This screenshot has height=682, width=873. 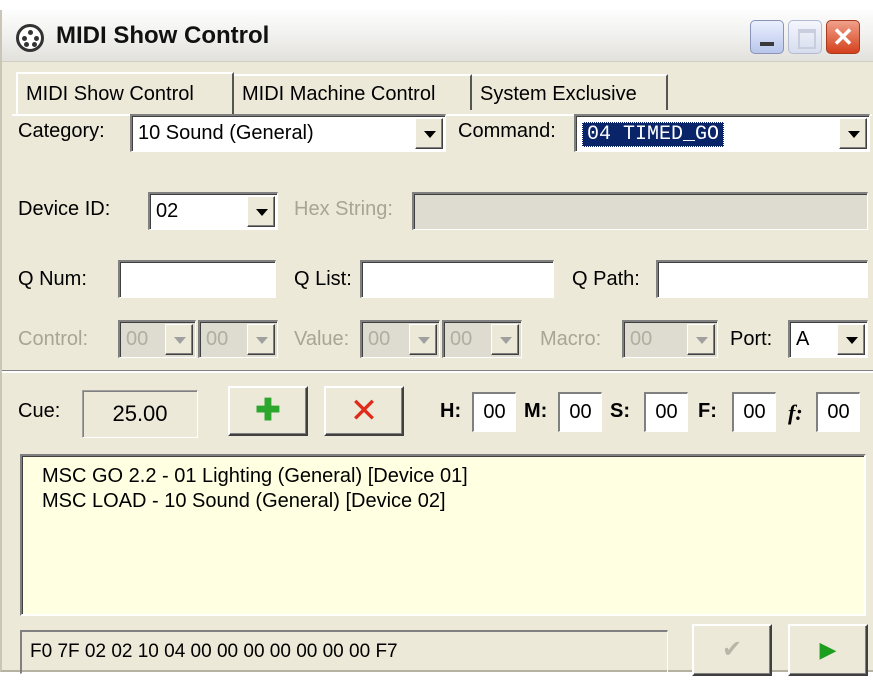 What do you see at coordinates (226, 133) in the screenshot?
I see `category-value: 10 Sound (General)` at bounding box center [226, 133].